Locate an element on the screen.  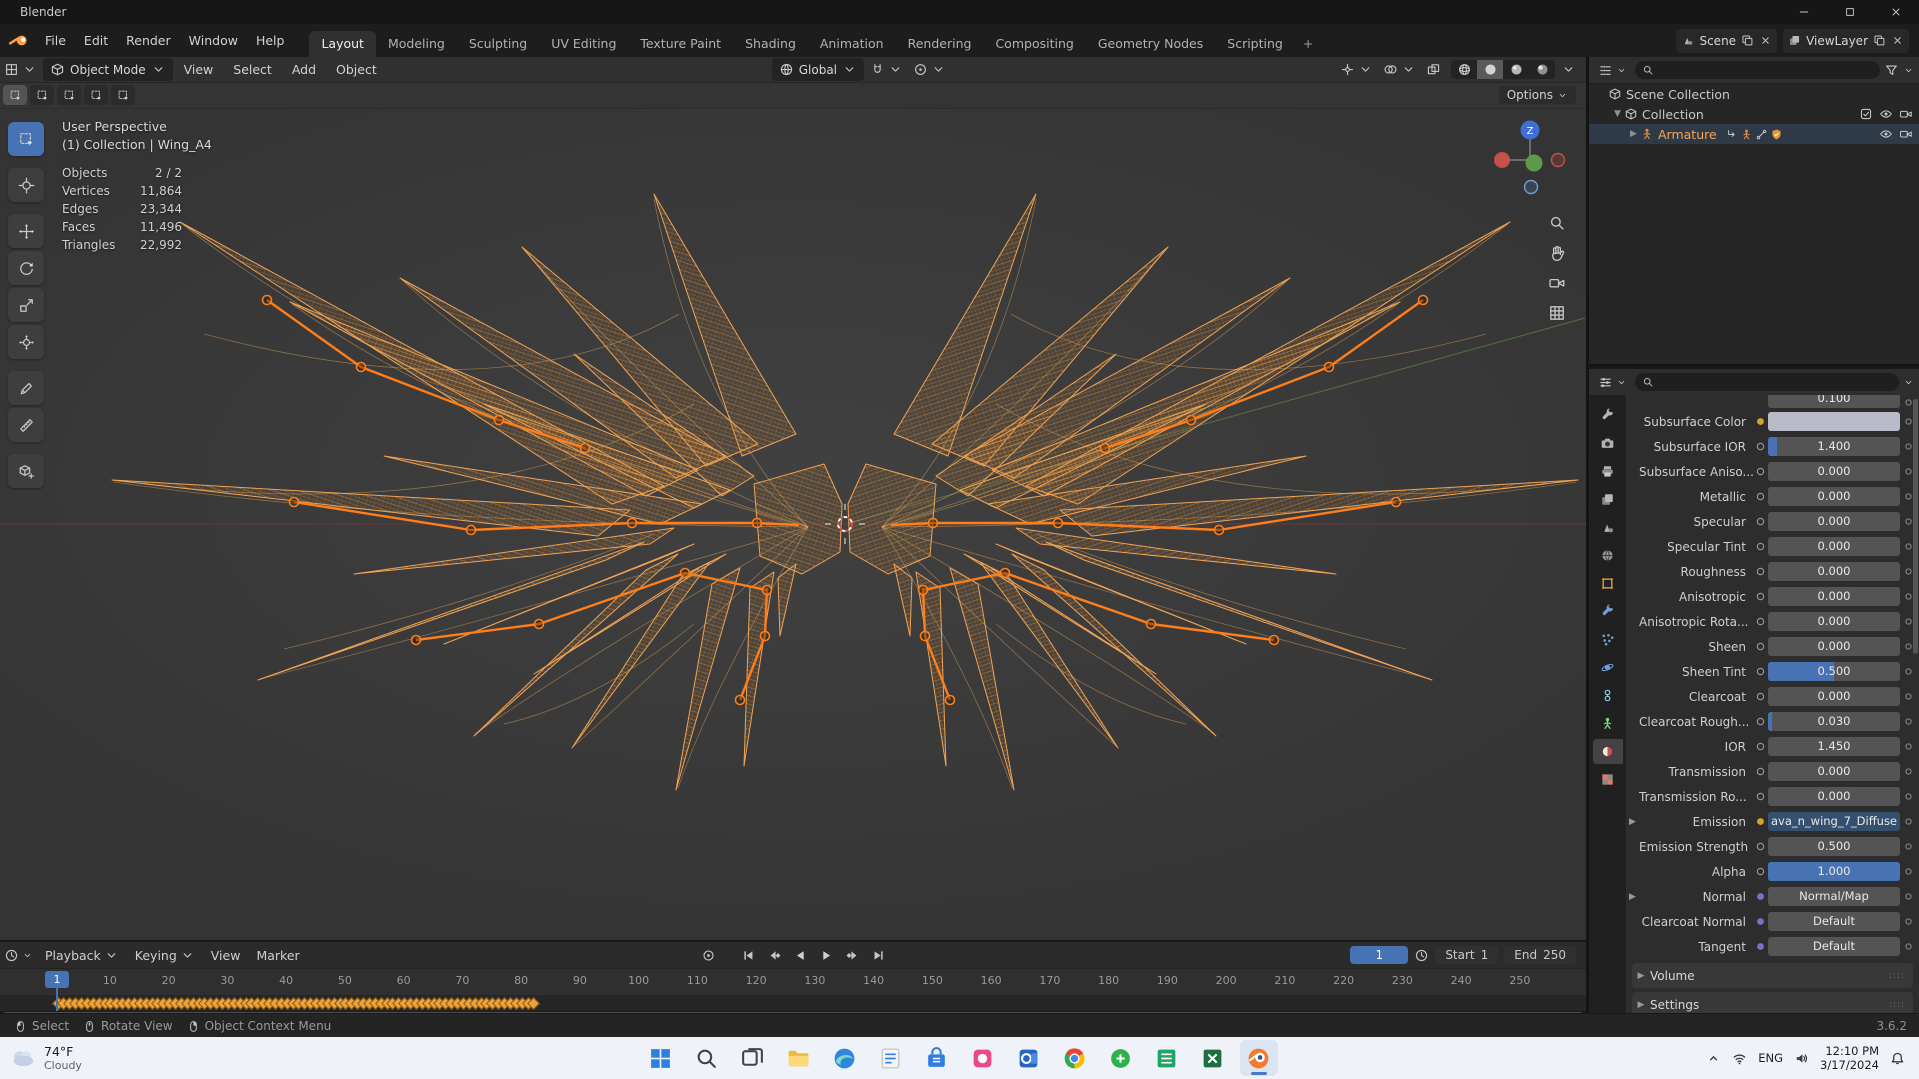
tab-animation: Animation is located at coordinates (852, 44).